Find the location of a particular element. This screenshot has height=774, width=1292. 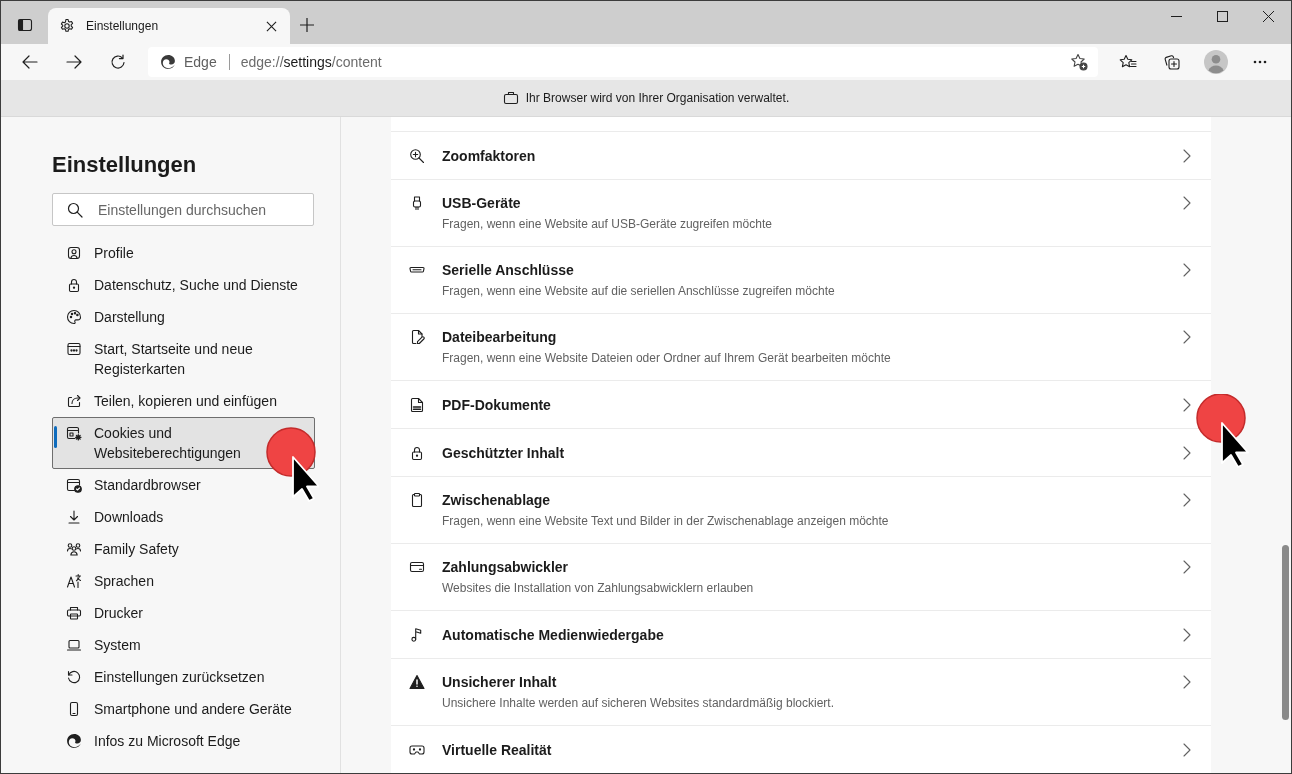

family-icon is located at coordinates (74, 549).